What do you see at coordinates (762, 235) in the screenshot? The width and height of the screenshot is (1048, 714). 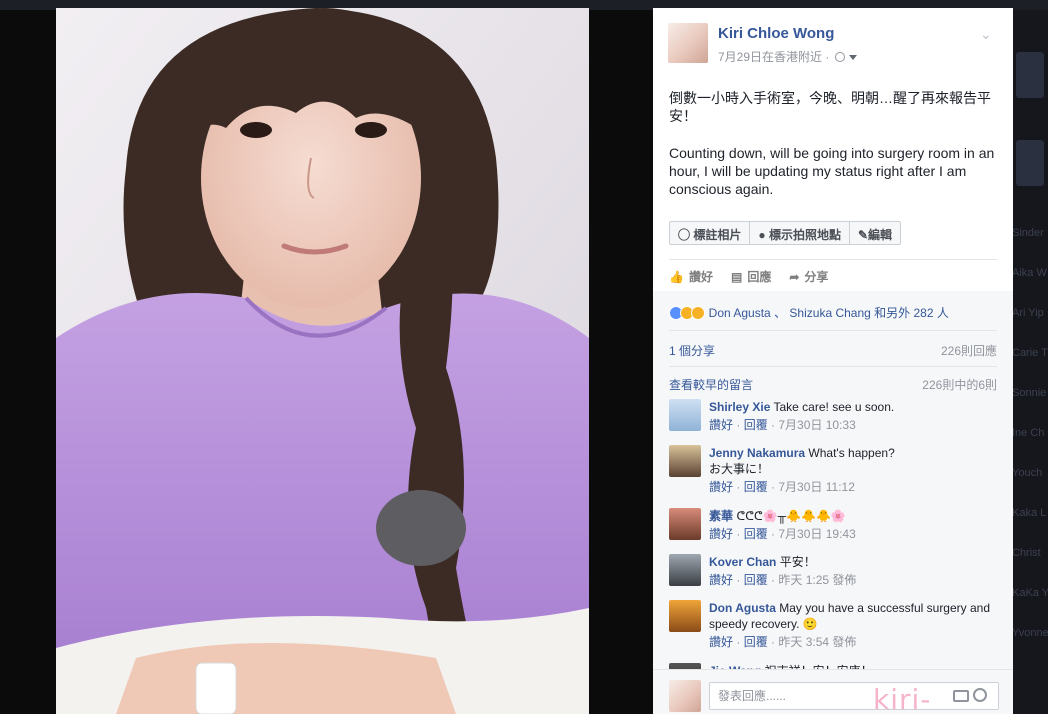 I see `location-pin-icon: ●` at bounding box center [762, 235].